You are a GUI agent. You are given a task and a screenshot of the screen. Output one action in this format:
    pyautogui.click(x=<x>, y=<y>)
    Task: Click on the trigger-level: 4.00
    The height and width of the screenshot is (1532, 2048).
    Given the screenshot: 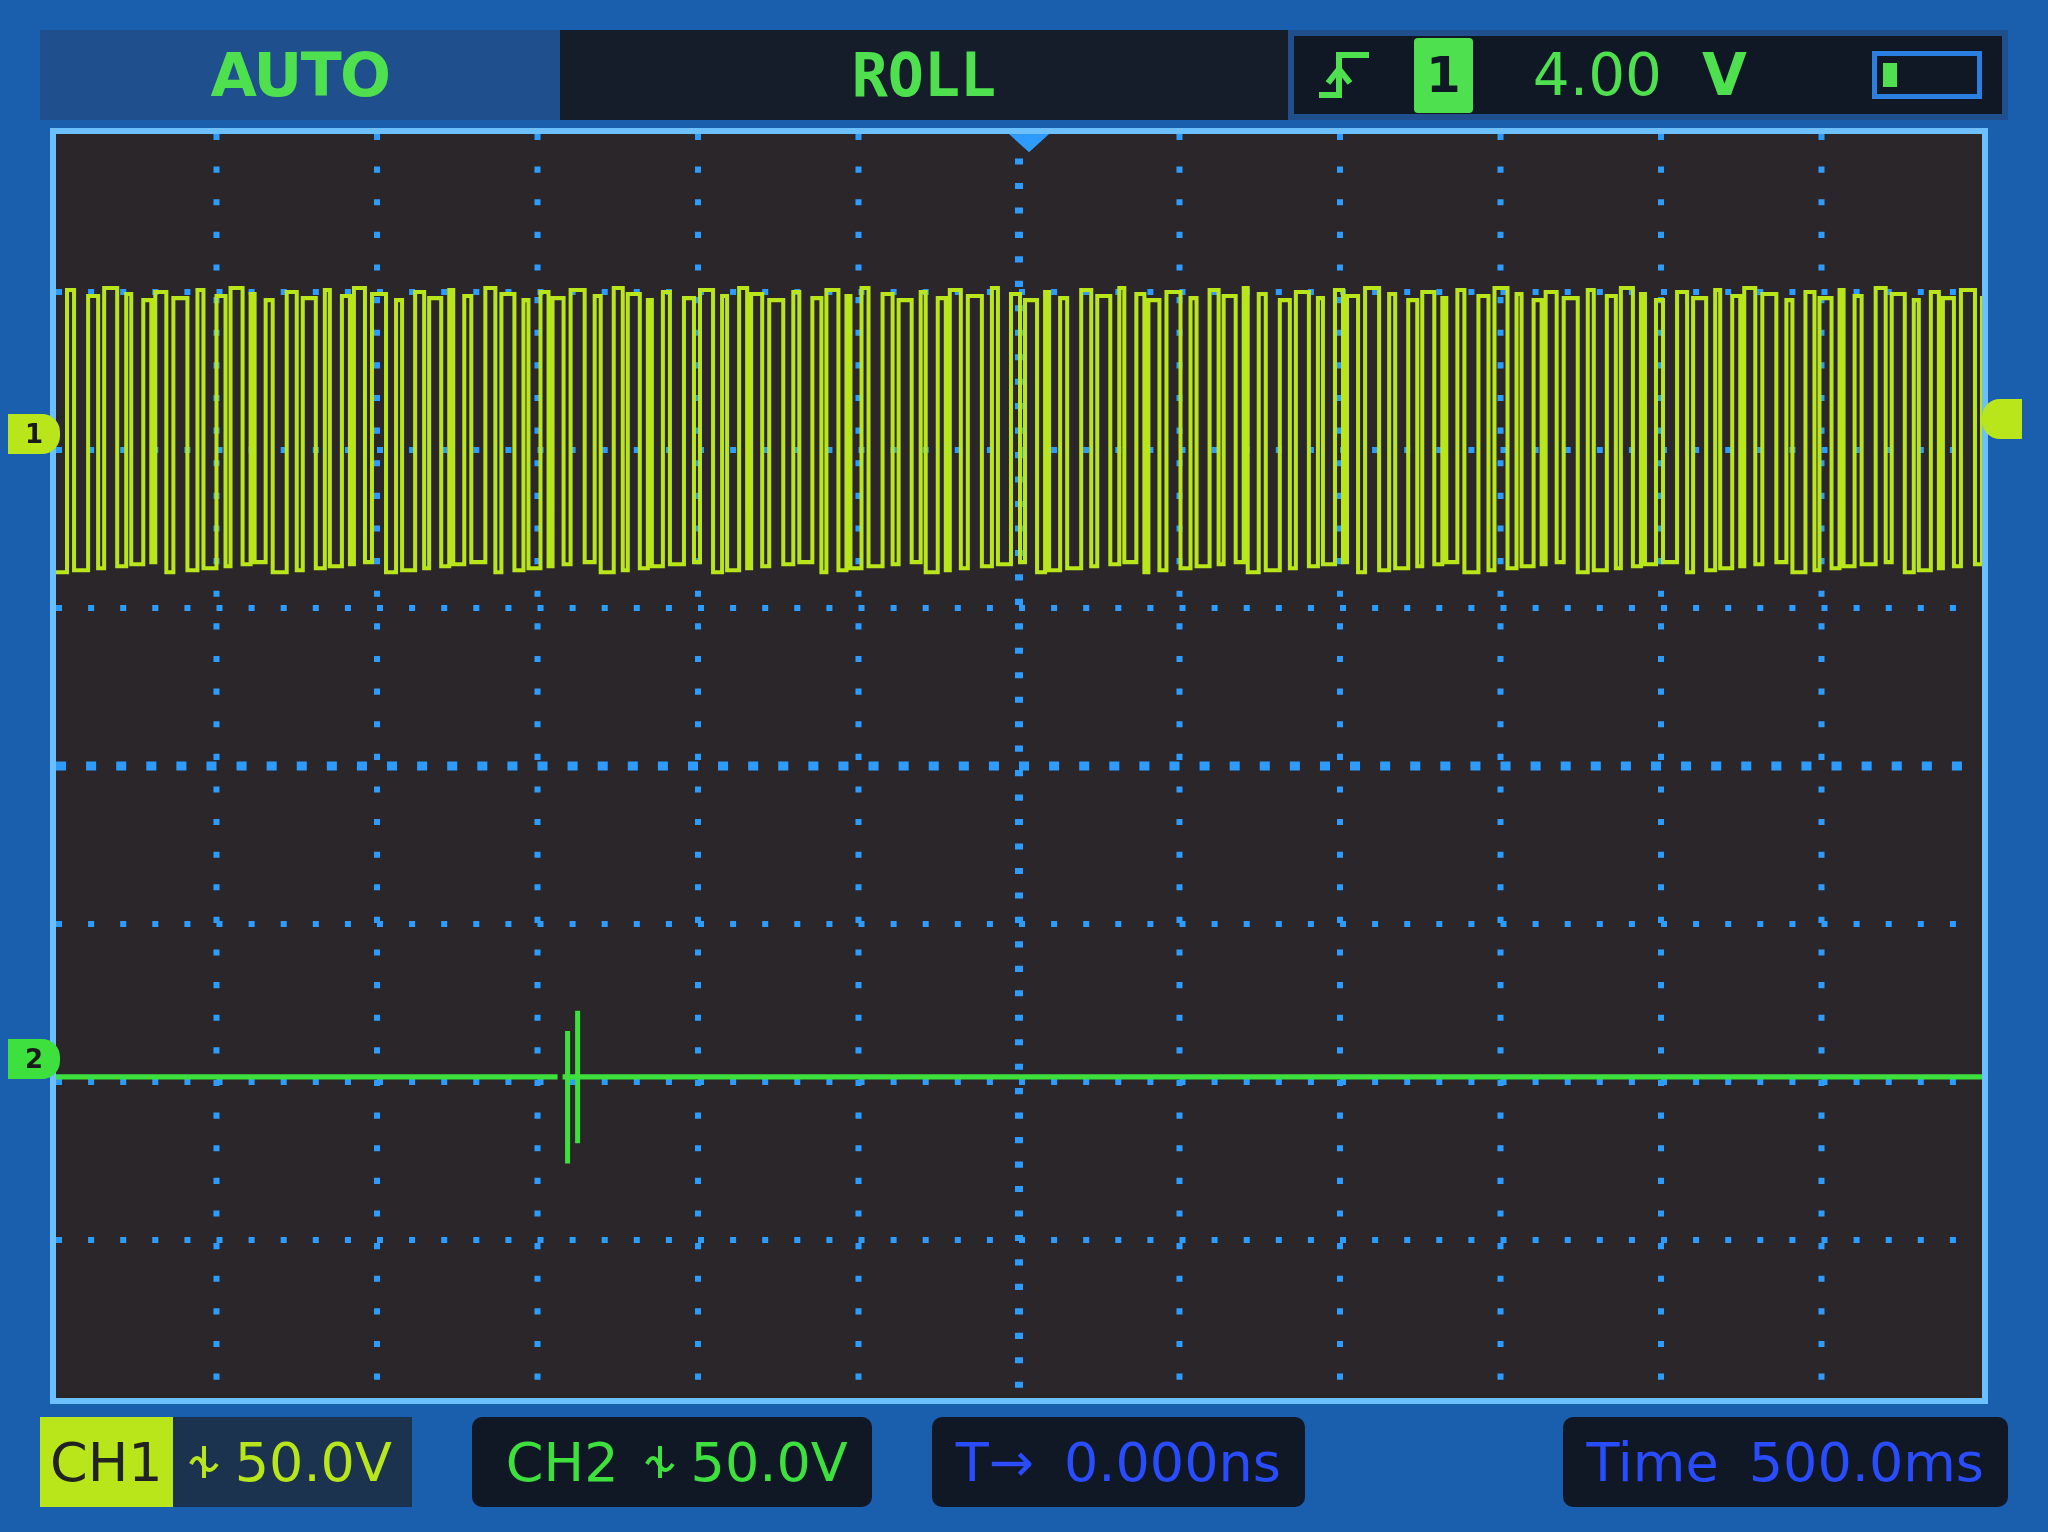 What is the action you would take?
    pyautogui.click(x=1597, y=75)
    